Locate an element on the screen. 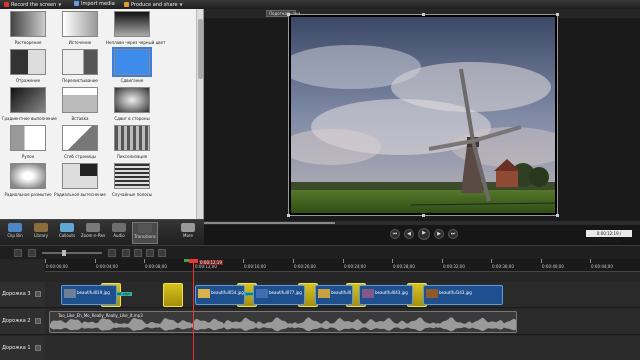  transition-random-bars is located at coordinates (132, 176).